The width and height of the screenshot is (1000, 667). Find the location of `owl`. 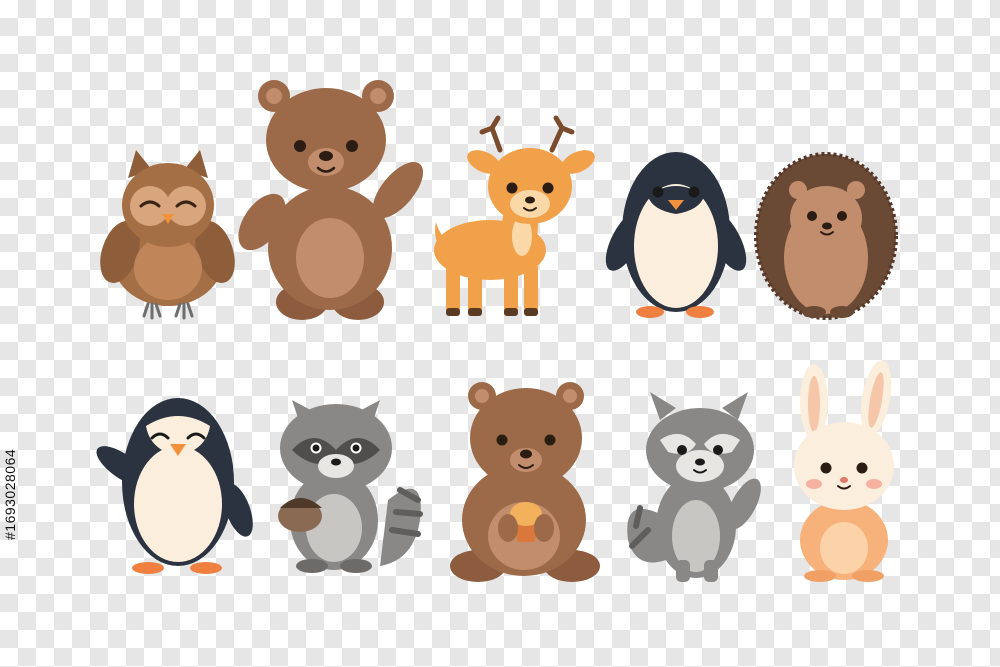

owl is located at coordinates (167, 235).